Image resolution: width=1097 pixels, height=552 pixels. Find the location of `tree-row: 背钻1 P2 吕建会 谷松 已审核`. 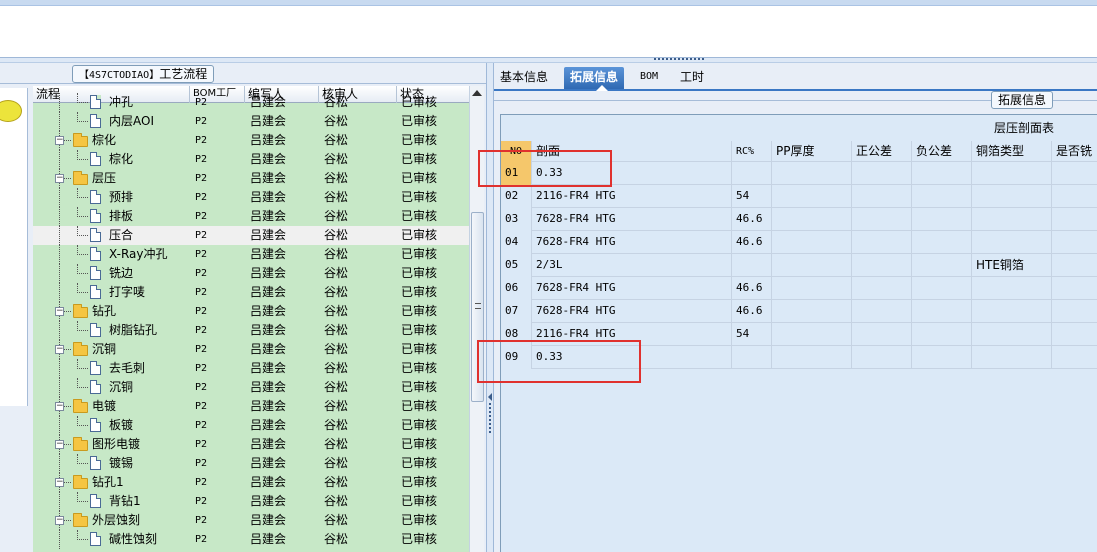

tree-row: 背钻1 P2 吕建会 谷松 已审核 is located at coordinates (251, 501).